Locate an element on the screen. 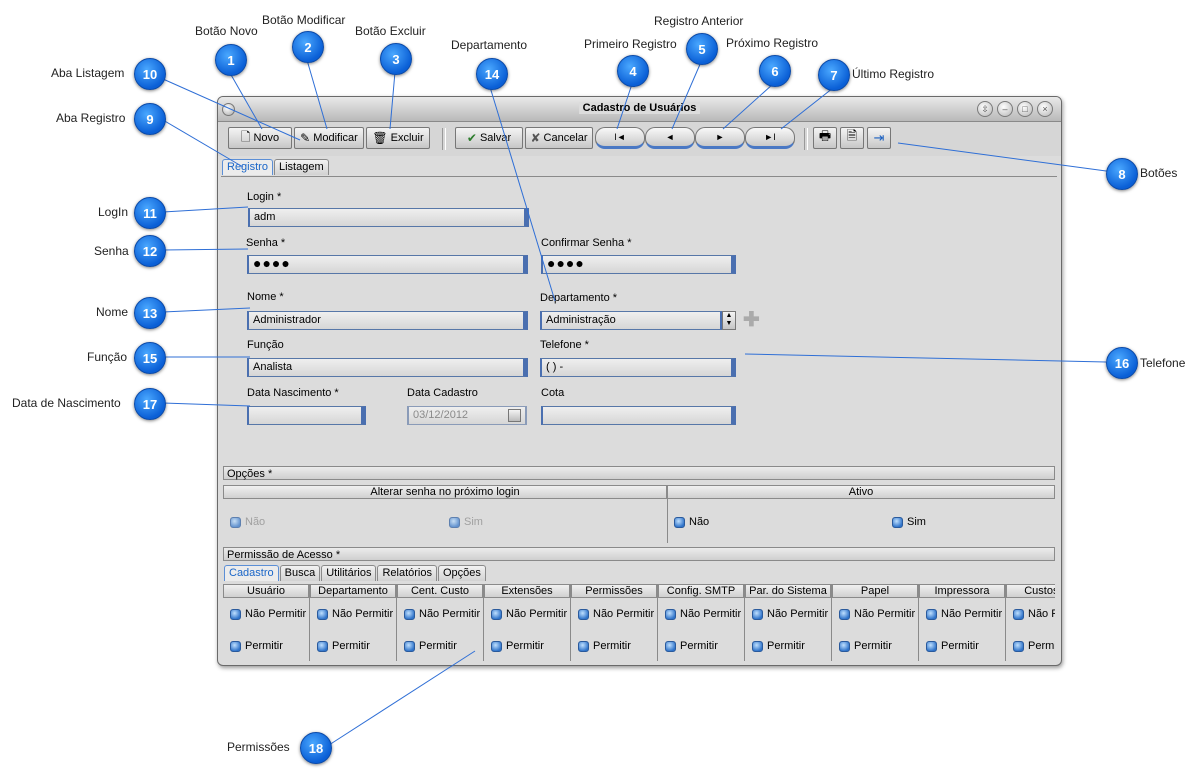  tab-listagem: Listagem is located at coordinates (301, 167).